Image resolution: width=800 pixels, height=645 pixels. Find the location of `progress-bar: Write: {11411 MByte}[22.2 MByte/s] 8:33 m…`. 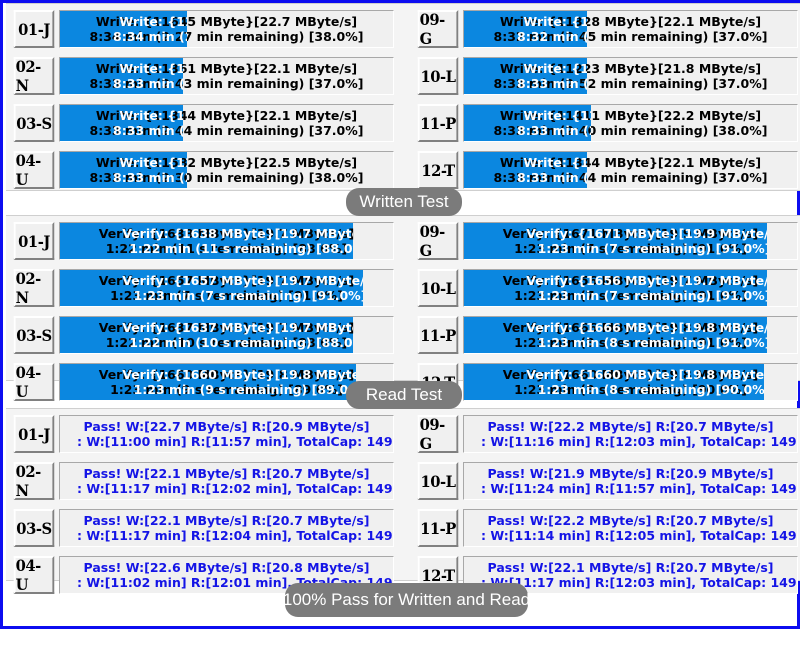

progress-bar: Write: {11411 MByte}[22.2 MByte/s] 8:33 m… is located at coordinates (630, 123).